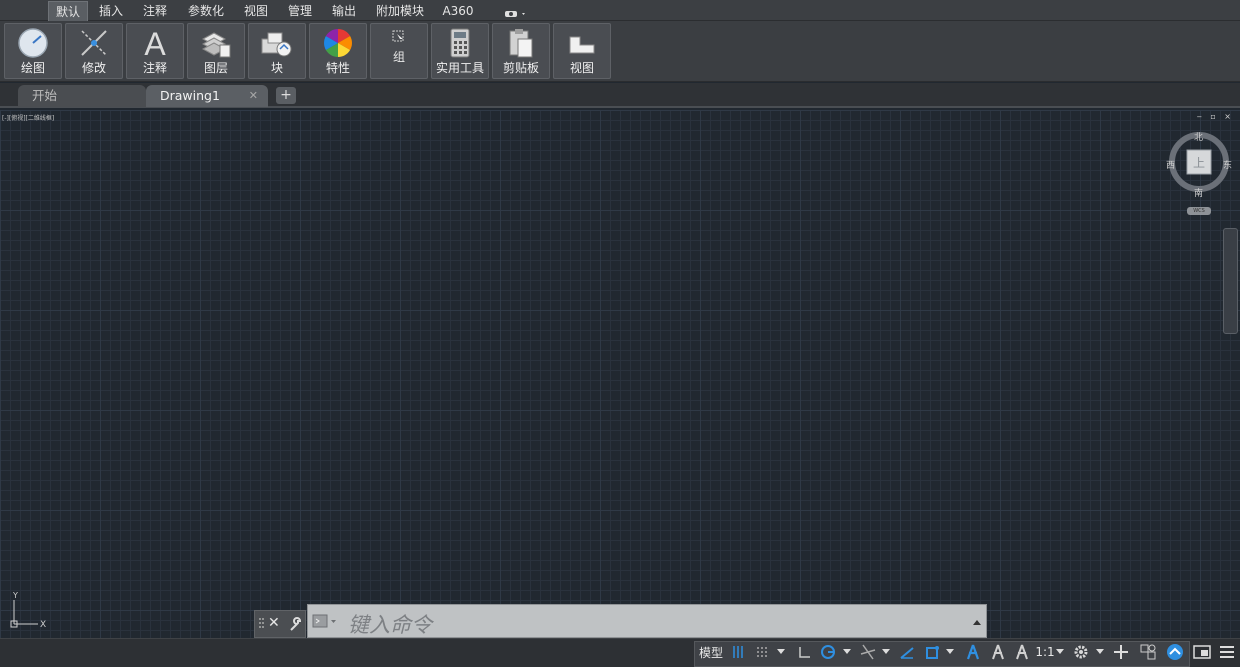  Describe the element at coordinates (253, 96) in the screenshot. I see `close-tab-icon: ✕` at that location.